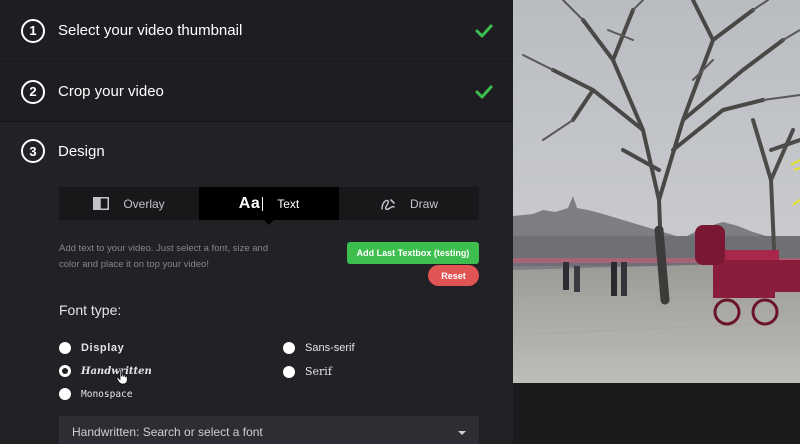 This screenshot has height=444, width=800. What do you see at coordinates (103, 348) in the screenshot?
I see `font-option-label: Display` at bounding box center [103, 348].